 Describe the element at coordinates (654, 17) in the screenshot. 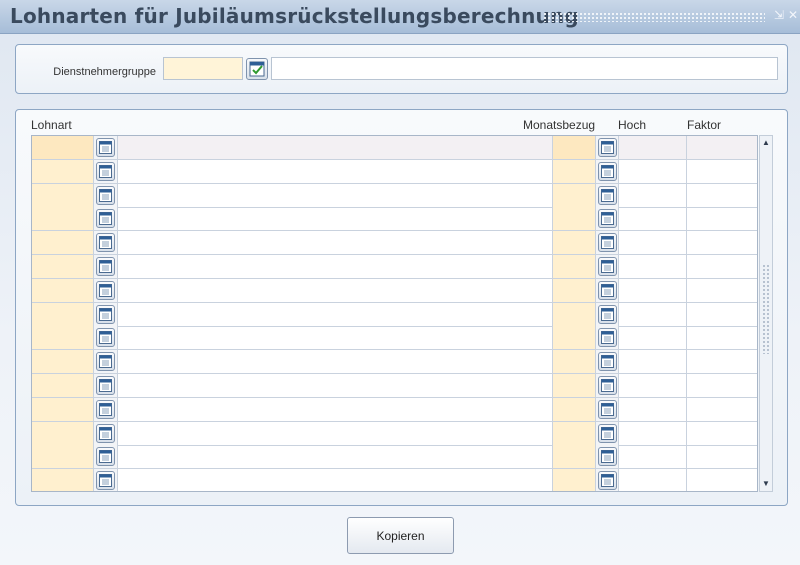

I see `title-bar-grip` at that location.